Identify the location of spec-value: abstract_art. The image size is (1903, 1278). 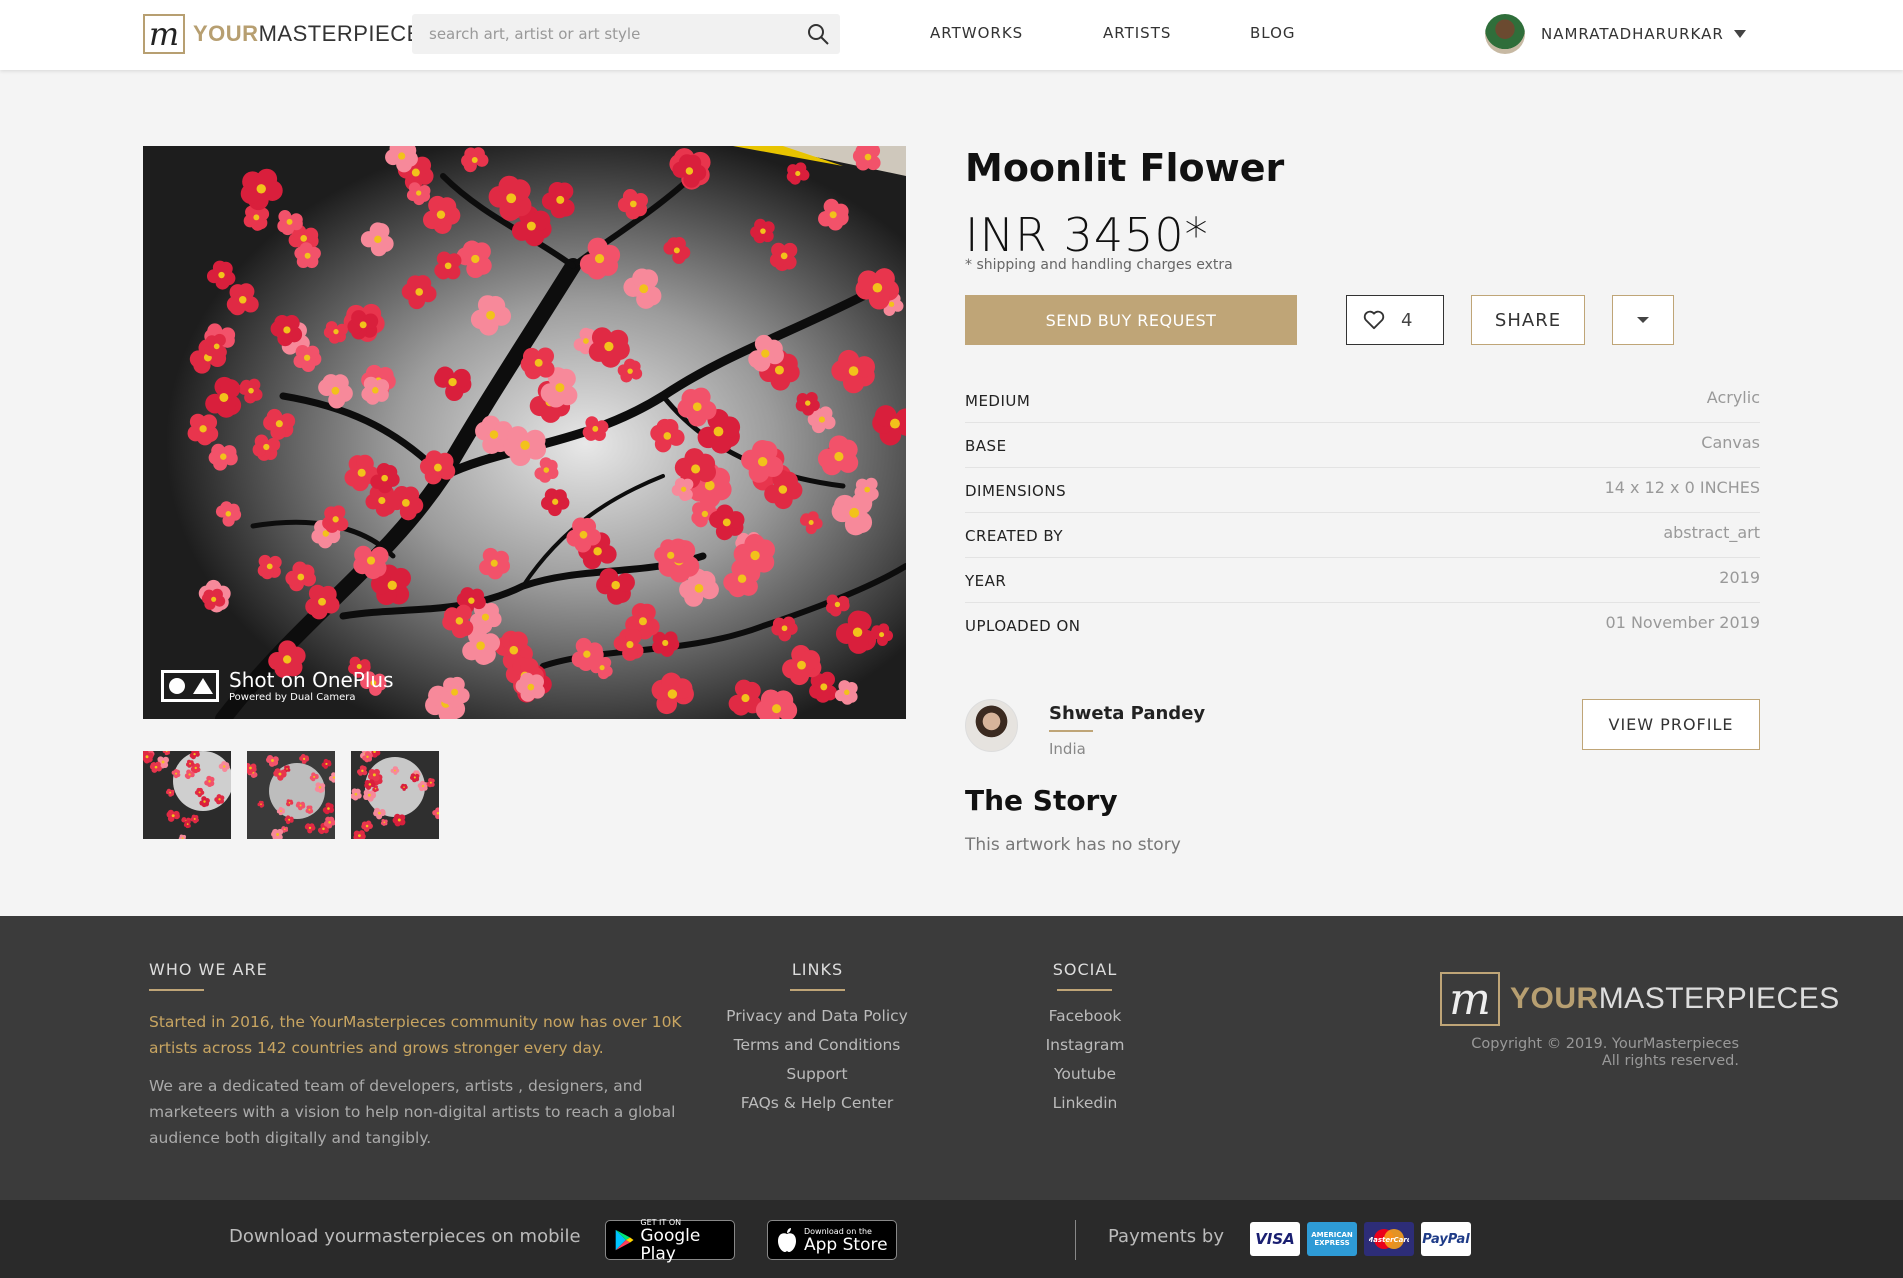
(1711, 532).